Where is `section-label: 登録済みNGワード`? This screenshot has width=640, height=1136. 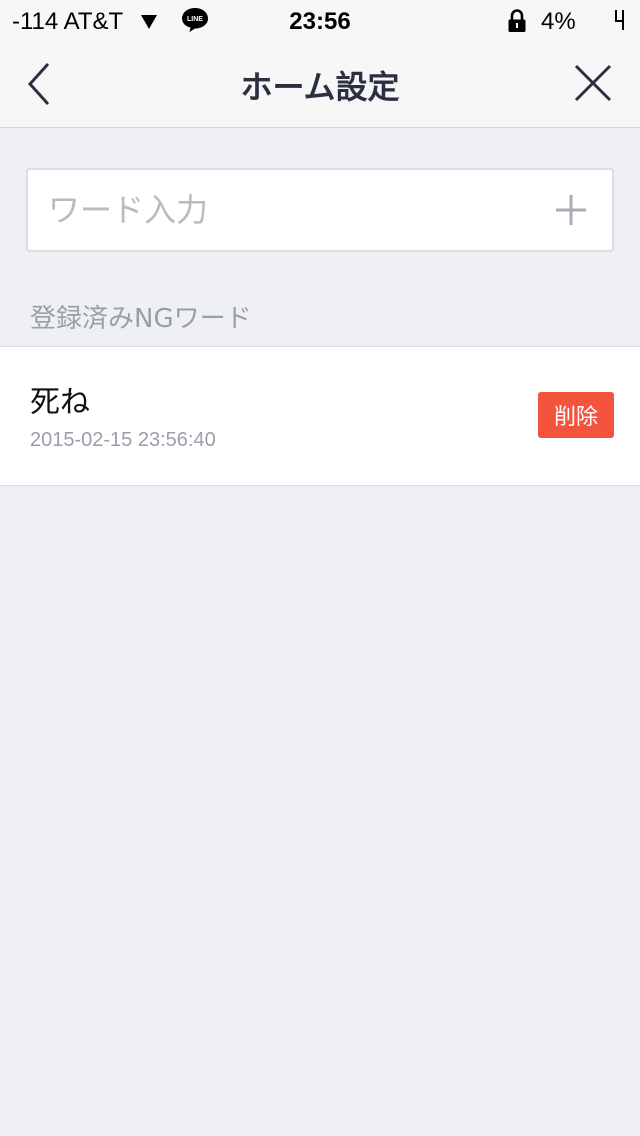 section-label: 登録済みNGワード is located at coordinates (141, 319).